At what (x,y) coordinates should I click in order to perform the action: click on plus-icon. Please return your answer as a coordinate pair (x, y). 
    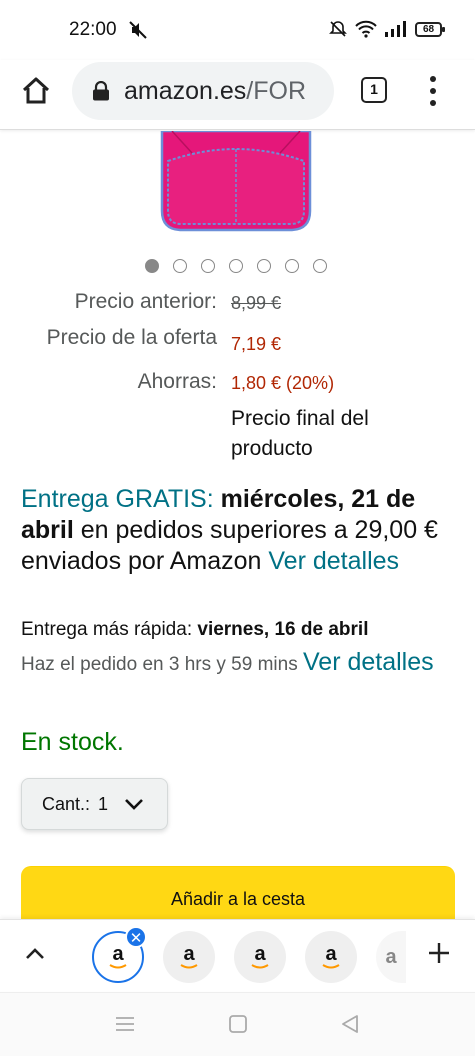
    Looking at the image, I should click on (439, 953).